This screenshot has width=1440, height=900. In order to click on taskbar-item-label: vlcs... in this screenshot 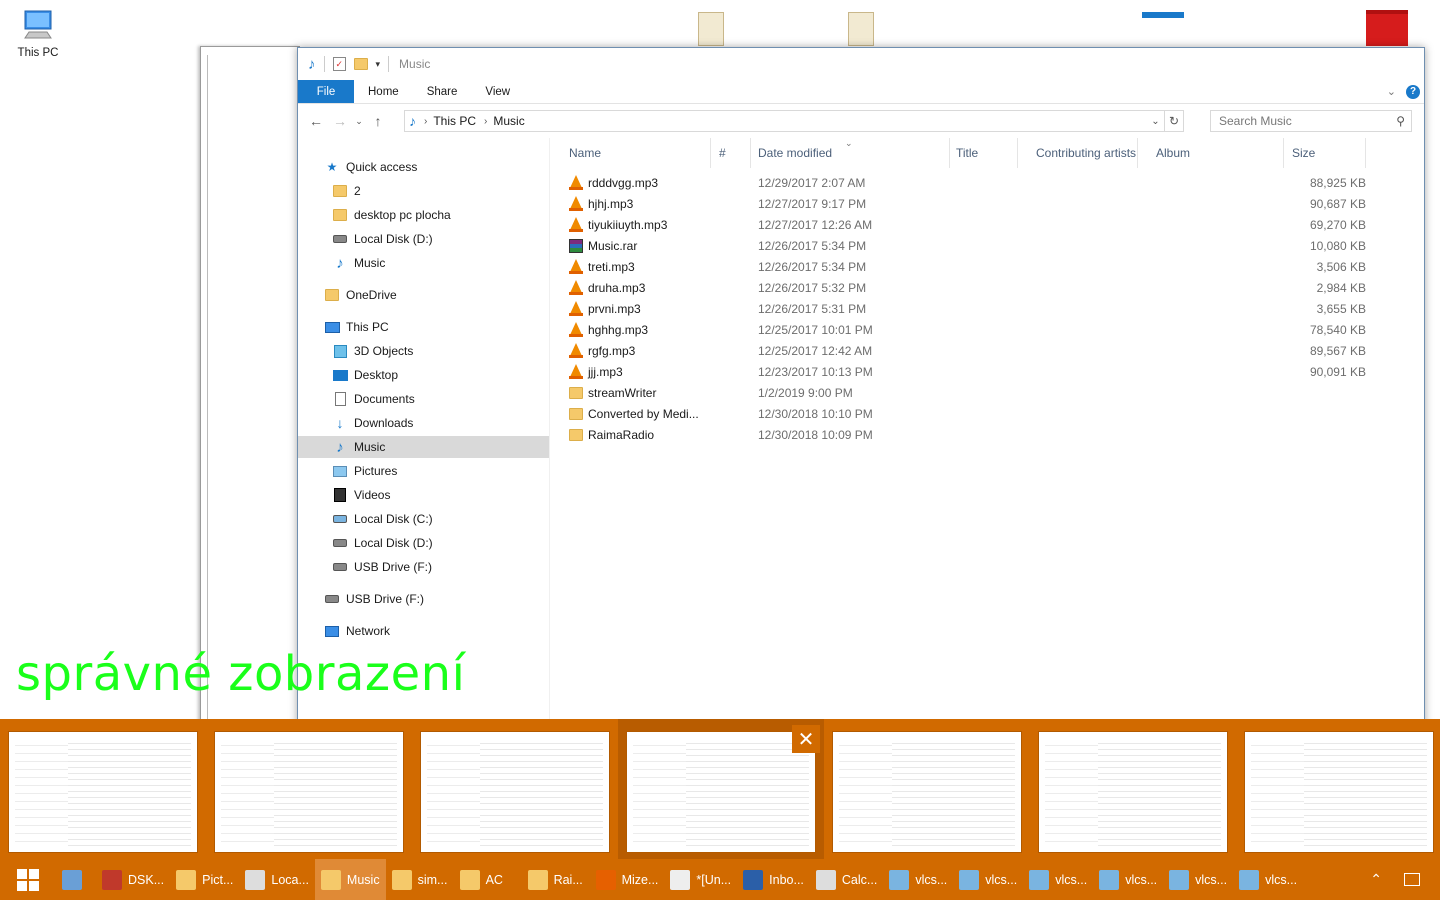, I will do `click(931, 879)`.